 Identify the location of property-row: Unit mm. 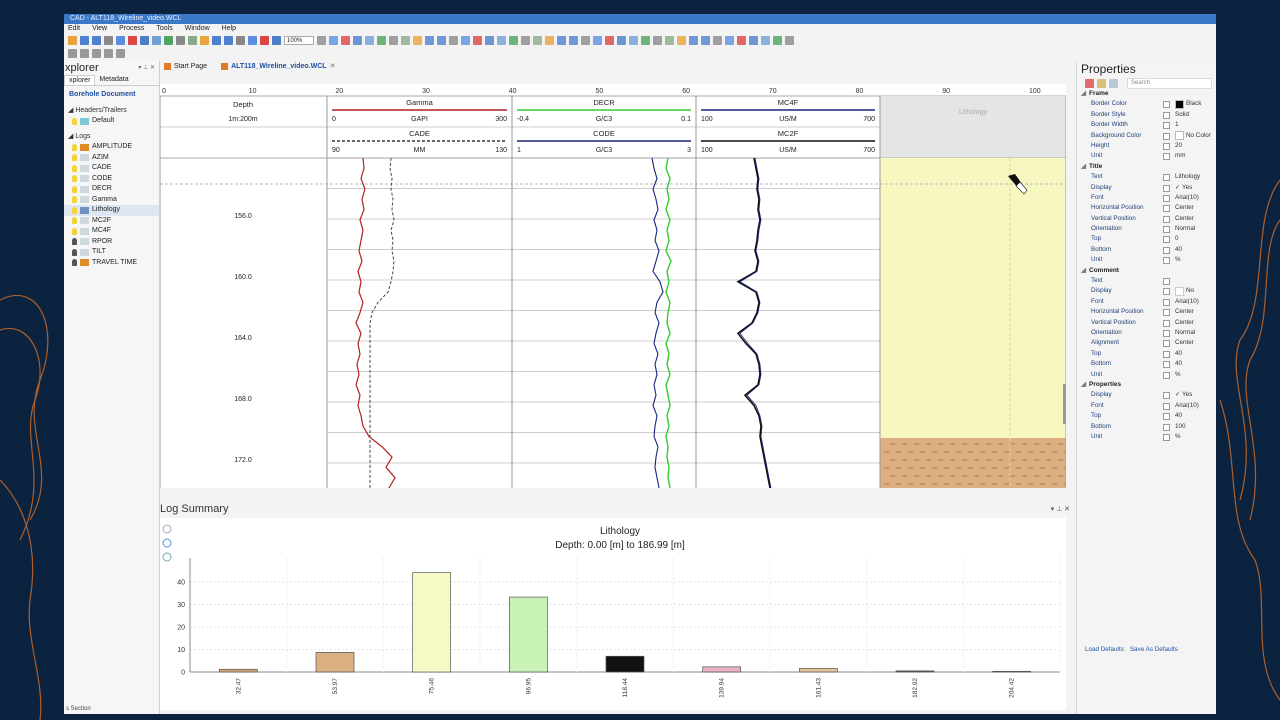
(1146, 156).